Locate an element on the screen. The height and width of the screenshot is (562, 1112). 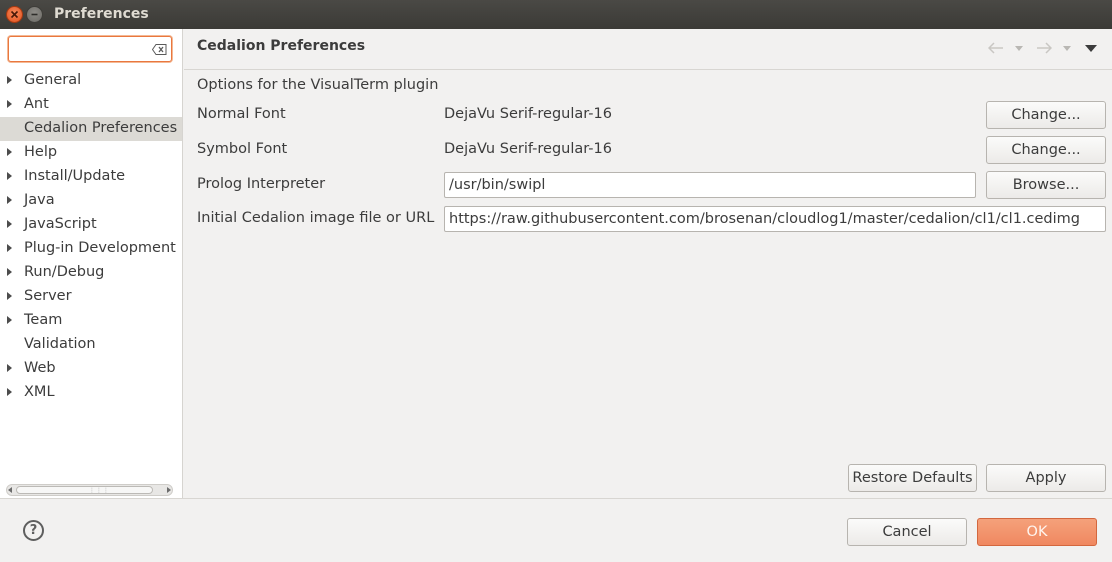
back-button is located at coordinates (996, 48).